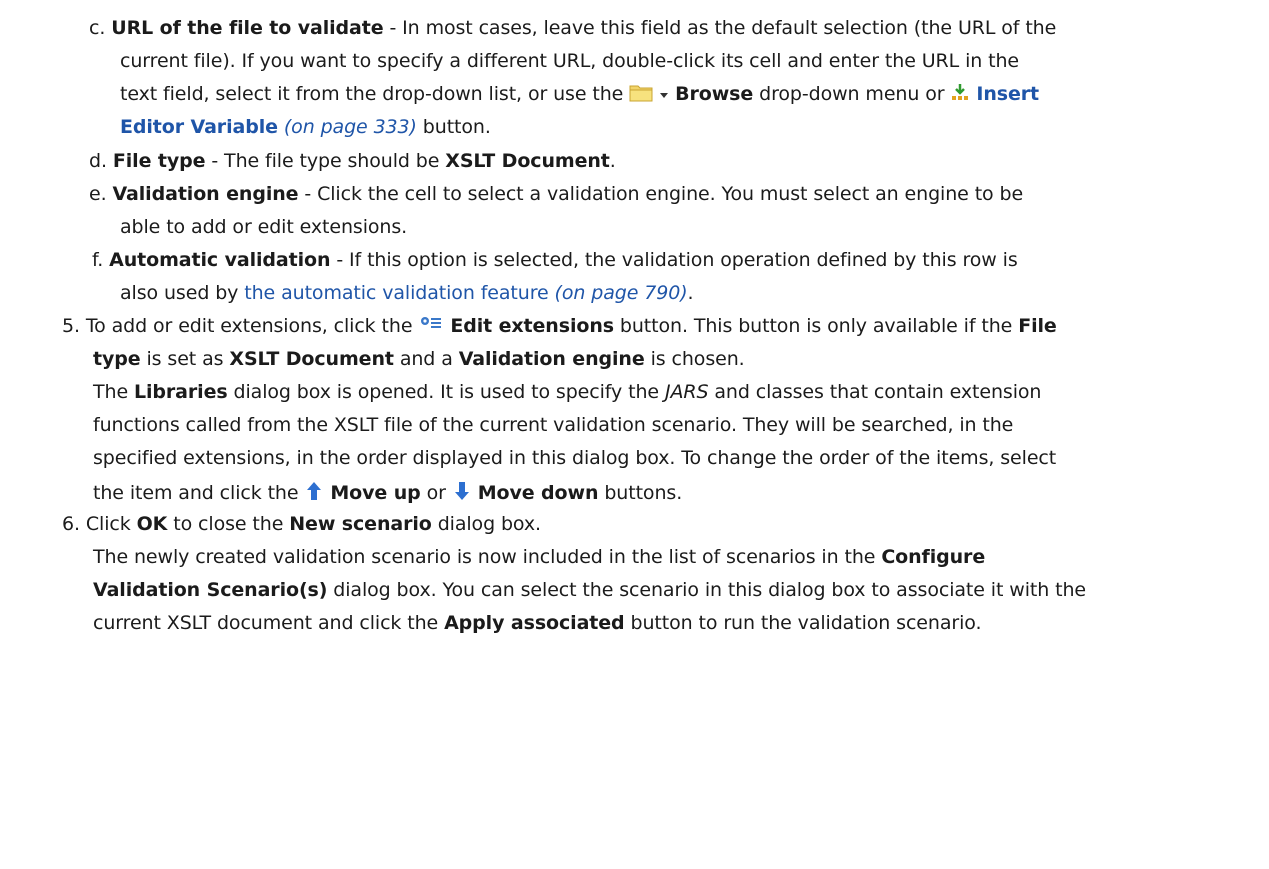 This screenshot has width=1269, height=869. Describe the element at coordinates (664, 97) in the screenshot. I see `dropdown-arrow-icon` at that location.